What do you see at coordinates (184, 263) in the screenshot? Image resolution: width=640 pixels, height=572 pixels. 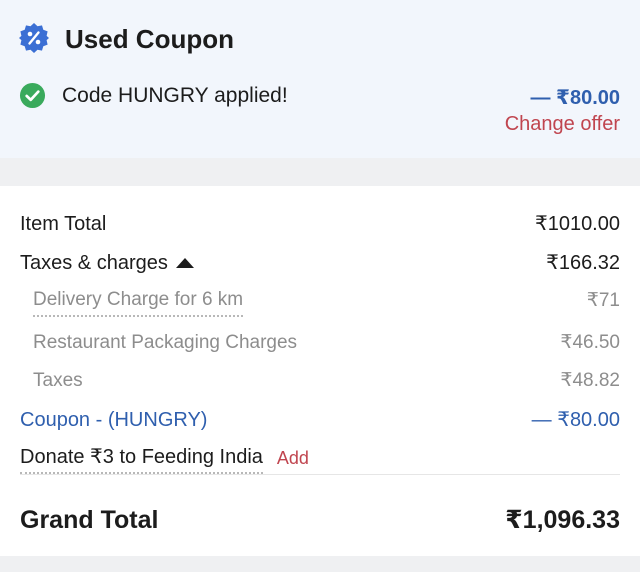 I see `caret-up-icon` at bounding box center [184, 263].